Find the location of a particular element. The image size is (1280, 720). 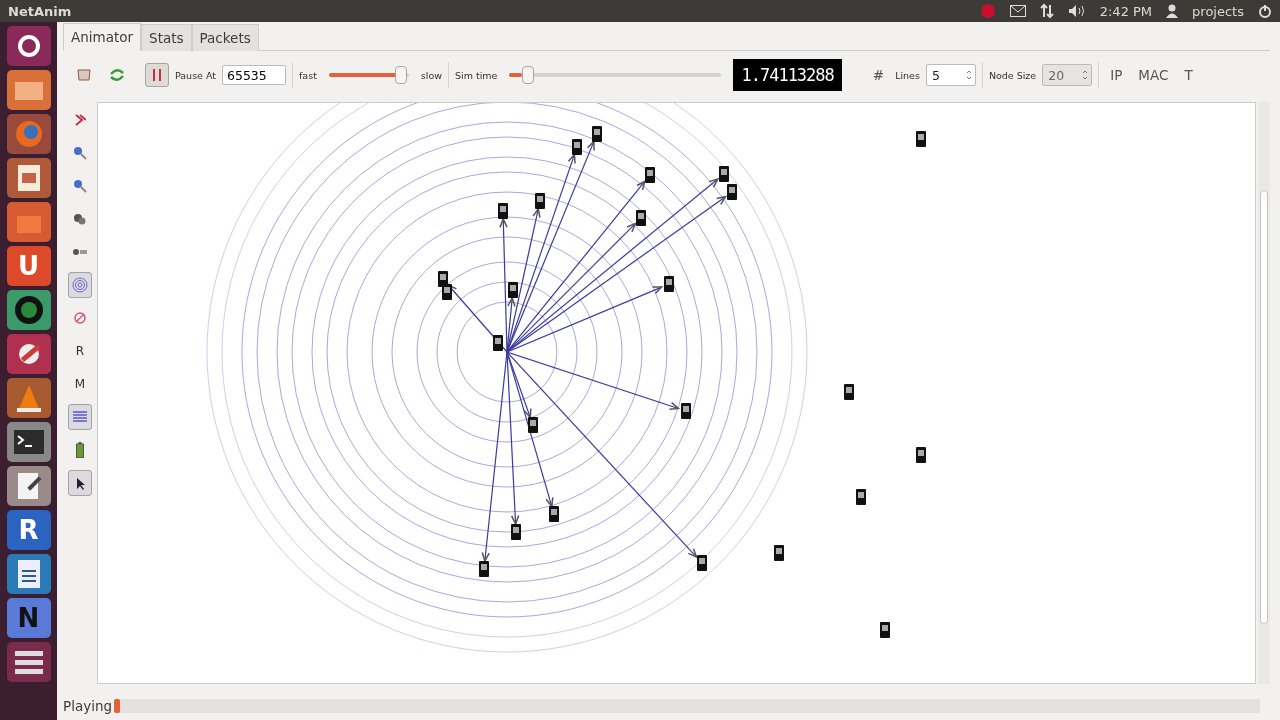

grid-button: # is located at coordinates (878, 75).